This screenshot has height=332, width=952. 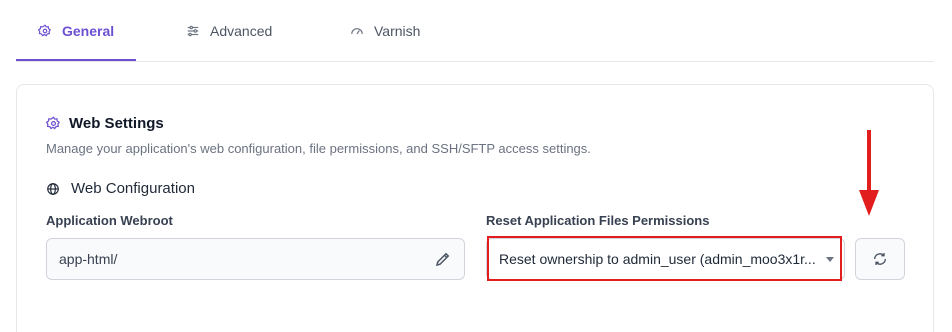 What do you see at coordinates (76, 60) in the screenshot?
I see `active-tab-indicator` at bounding box center [76, 60].